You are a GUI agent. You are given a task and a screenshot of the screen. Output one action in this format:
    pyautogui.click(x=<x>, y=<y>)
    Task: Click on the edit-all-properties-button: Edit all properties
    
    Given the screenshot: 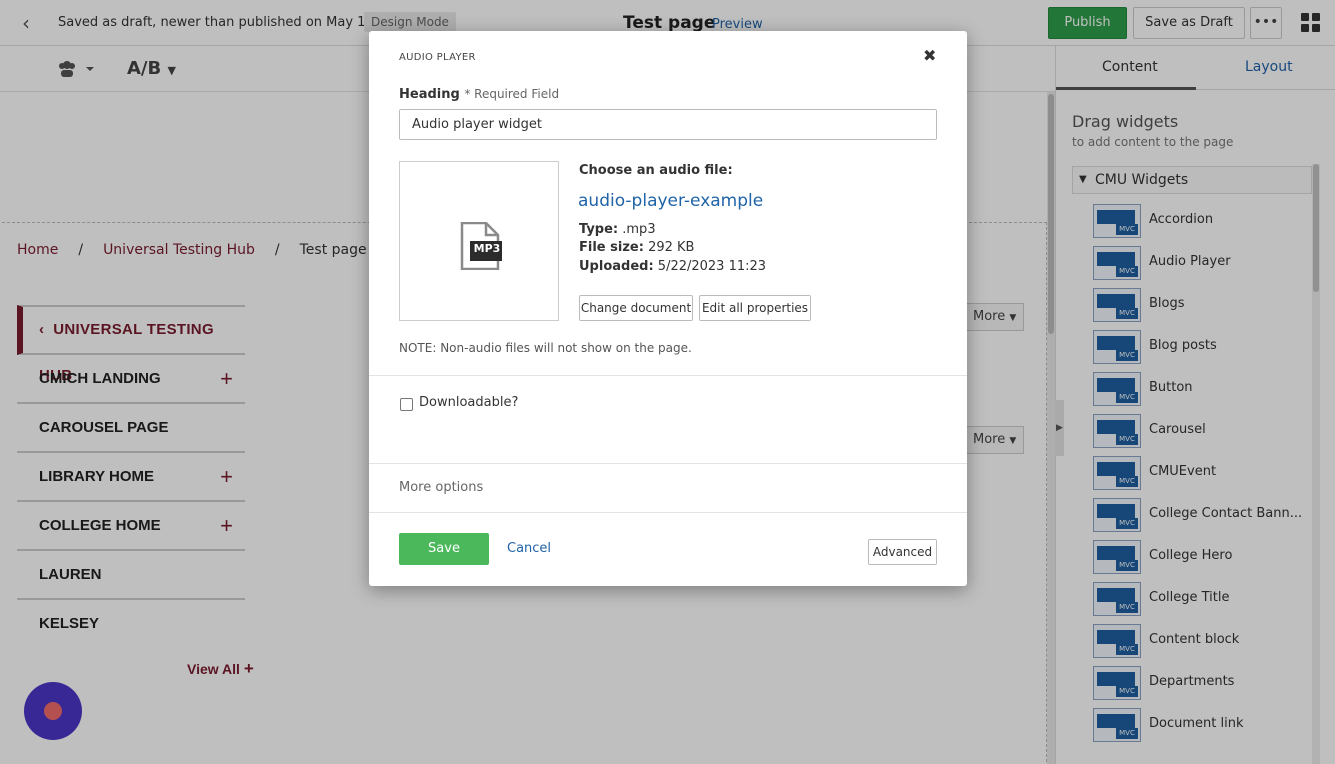 What is the action you would take?
    pyautogui.click(x=755, y=308)
    